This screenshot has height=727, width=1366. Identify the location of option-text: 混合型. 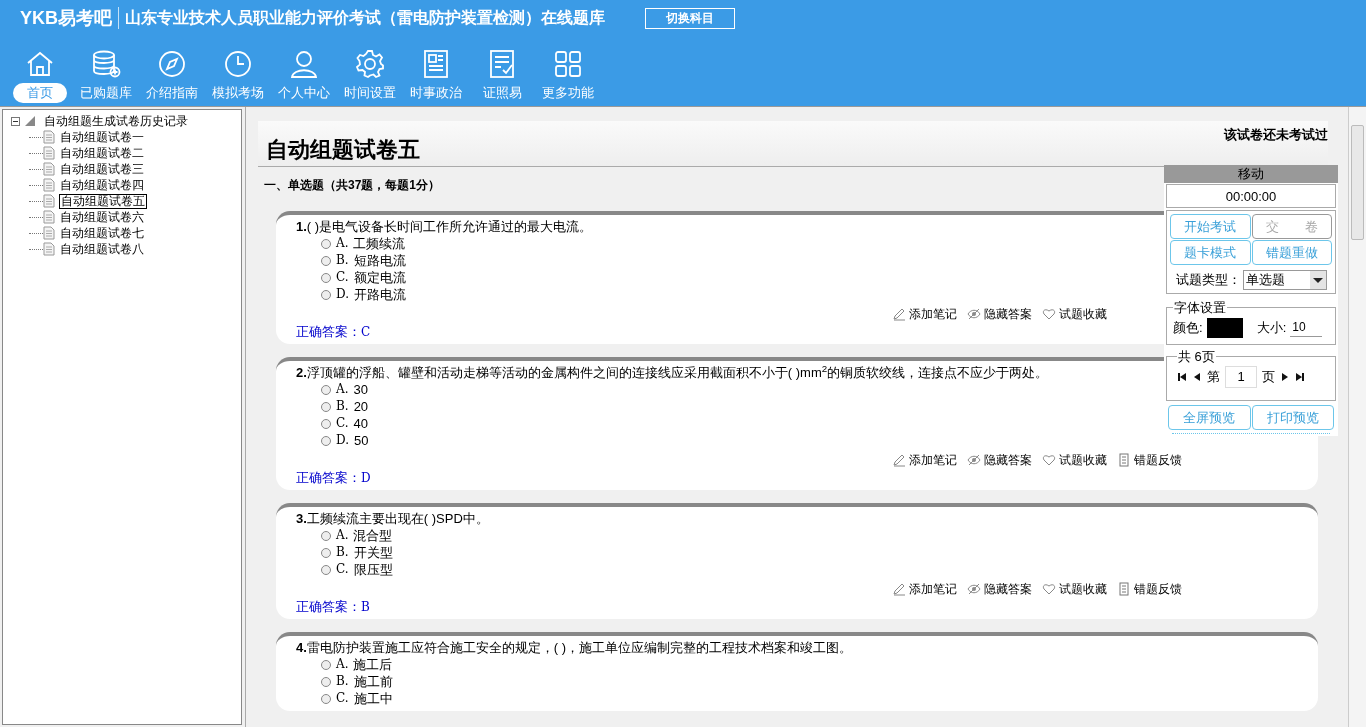
(373, 535).